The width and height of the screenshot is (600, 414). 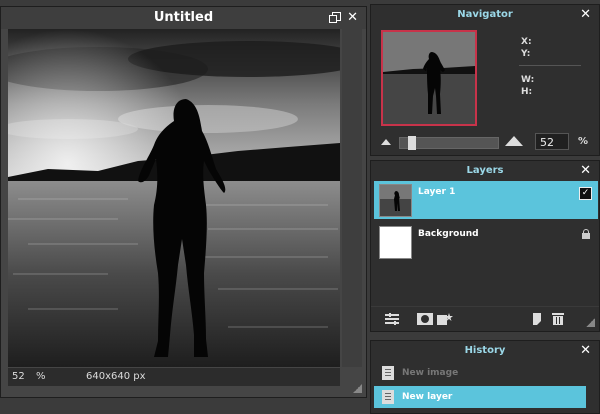 I want to click on canvas-scrollbar, so click(x=352, y=198).